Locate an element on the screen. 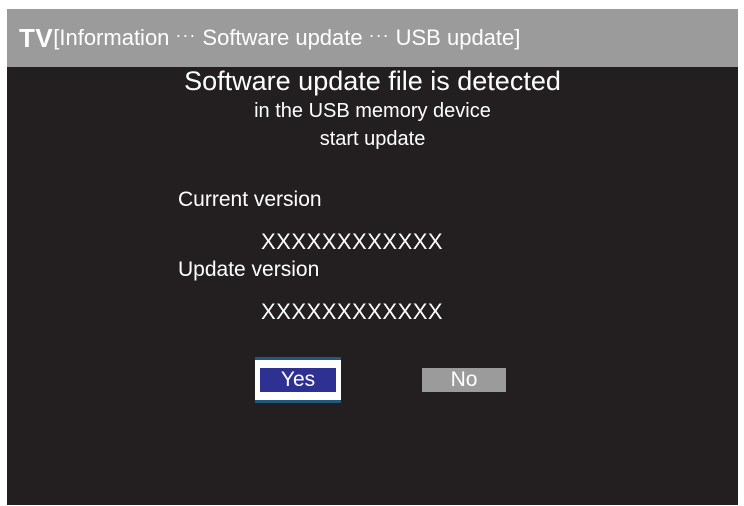  current-version-label: Current version is located at coordinates (250, 199).